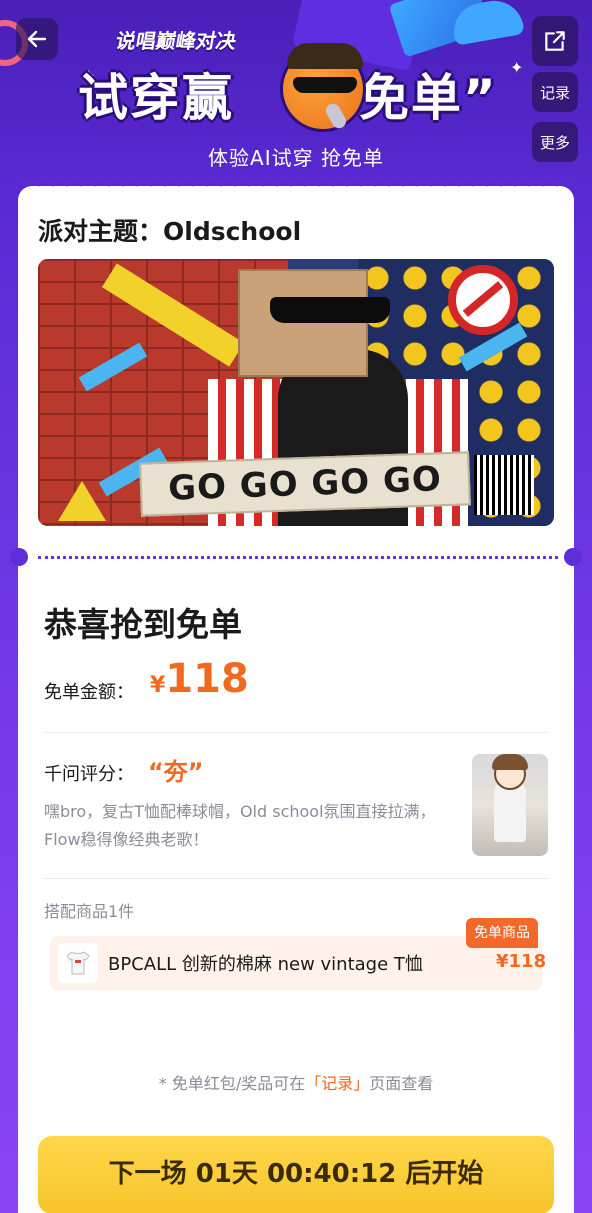  I want to click on no-entry-icon, so click(483, 300).